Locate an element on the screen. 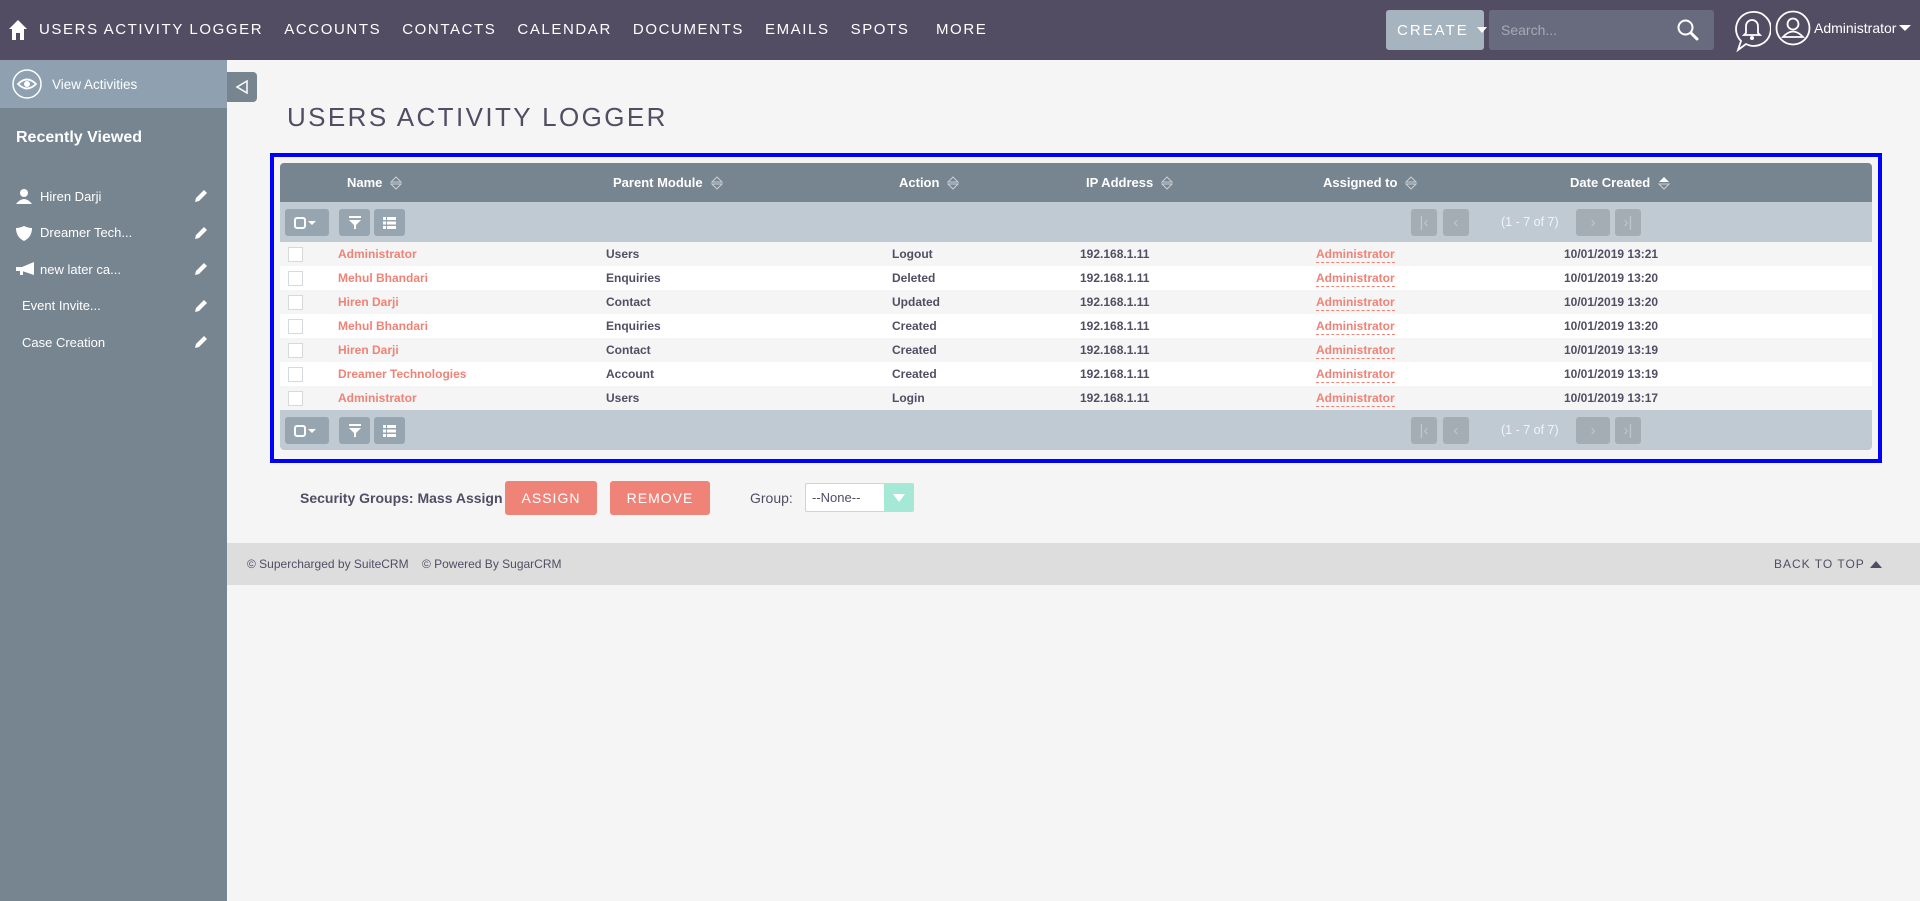  assign-button: ASSIGN is located at coordinates (551, 498).